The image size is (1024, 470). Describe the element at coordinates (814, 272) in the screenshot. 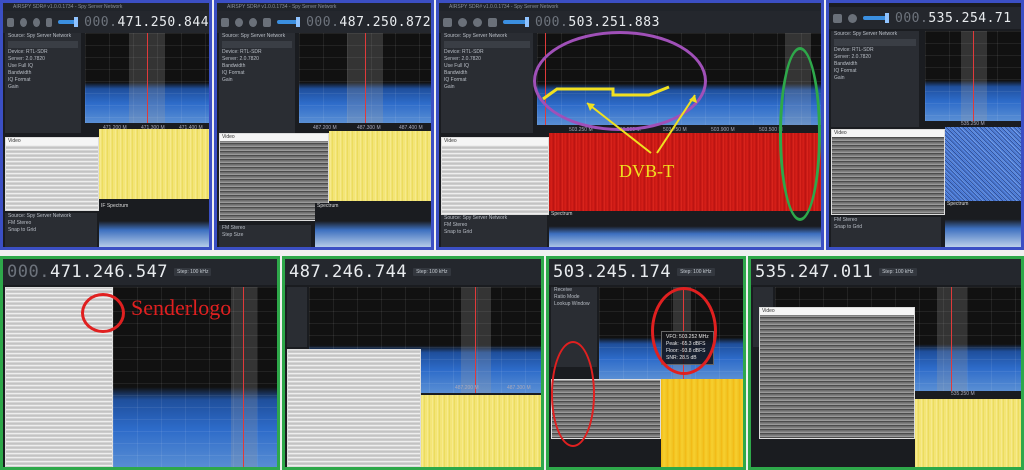

I see `frequency-display: 535.247.011` at that location.